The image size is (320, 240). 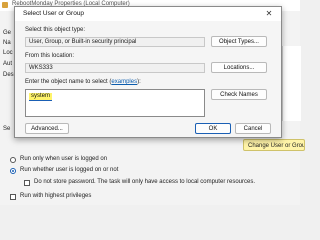 What do you see at coordinates (54, 13) in the screenshot?
I see `dialog-title: Select User or Group` at bounding box center [54, 13].